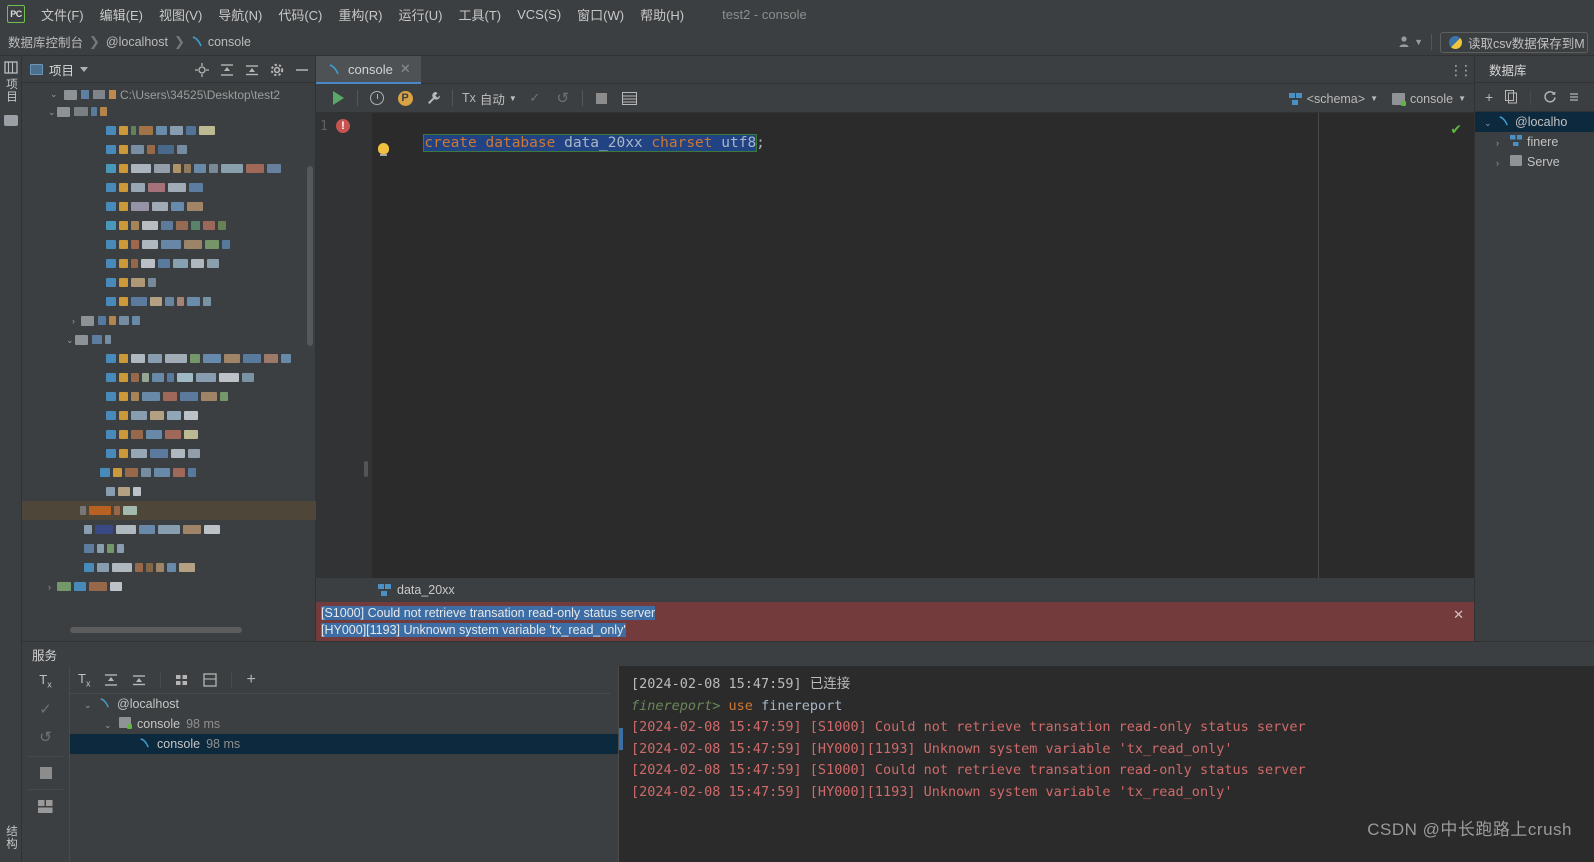 The width and height of the screenshot is (1594, 862). I want to click on menu-item-3: 导航(N), so click(240, 14).